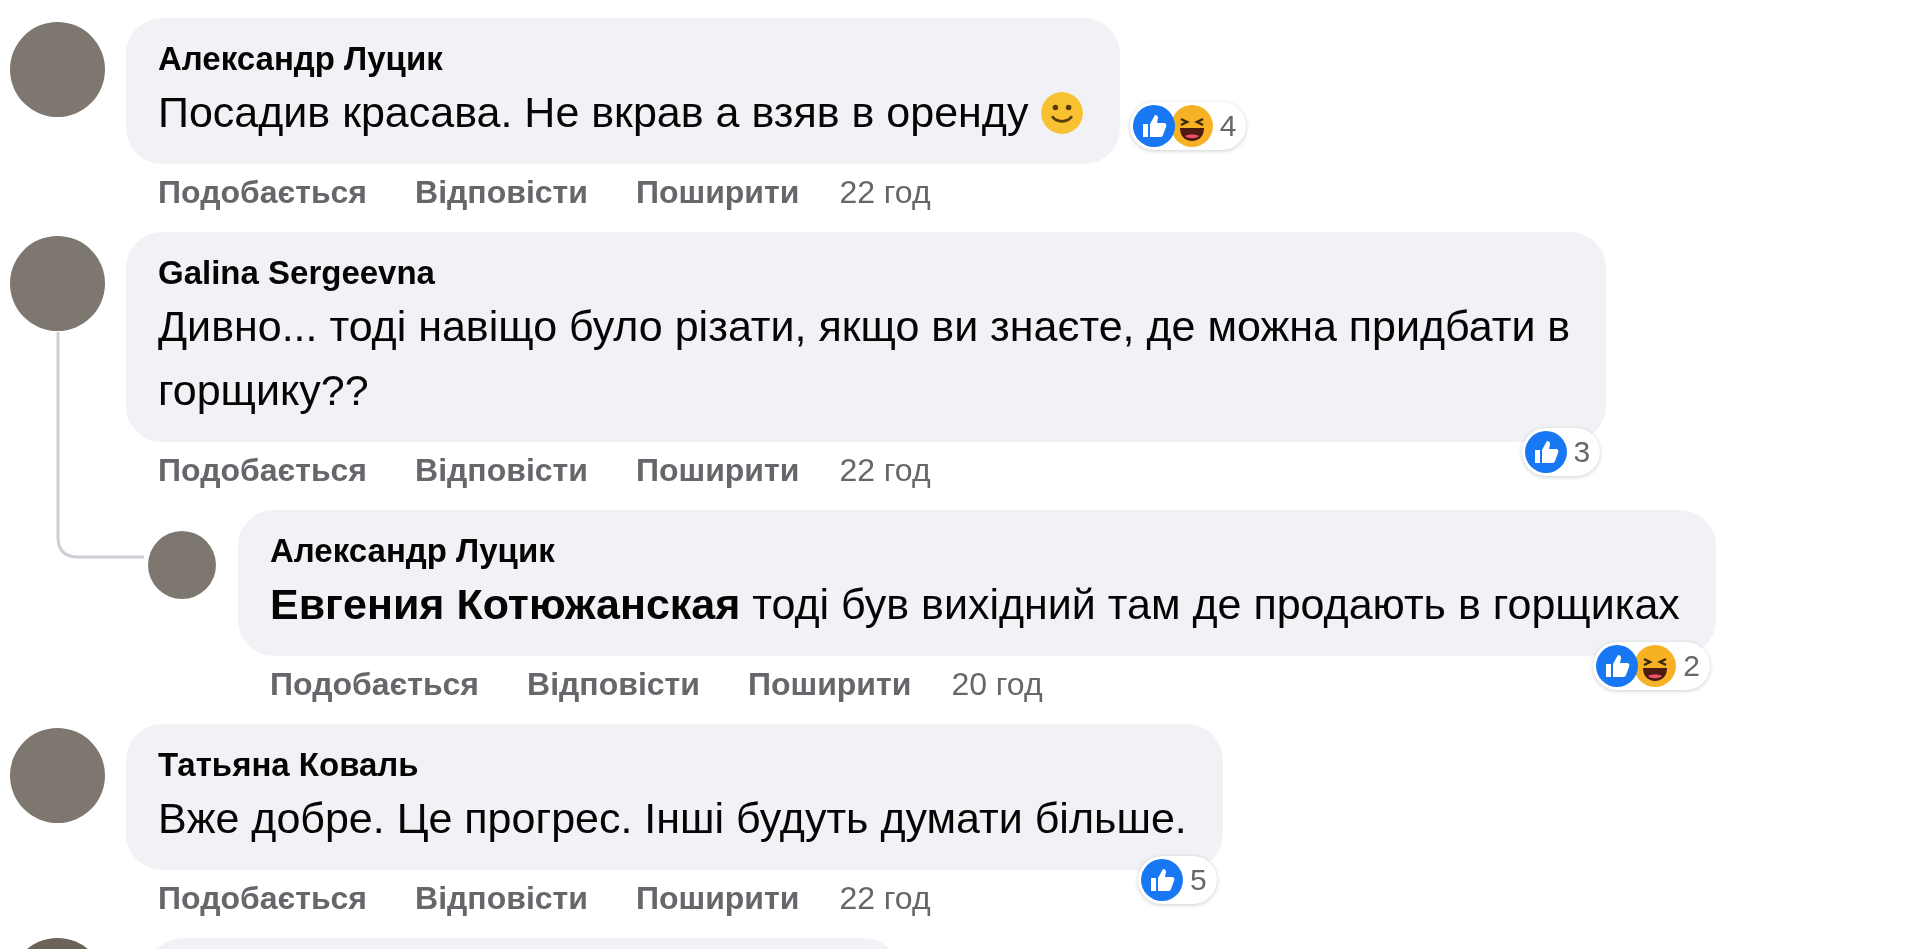 The height and width of the screenshot is (949, 1920). I want to click on reaction-count: 3, so click(1582, 452).